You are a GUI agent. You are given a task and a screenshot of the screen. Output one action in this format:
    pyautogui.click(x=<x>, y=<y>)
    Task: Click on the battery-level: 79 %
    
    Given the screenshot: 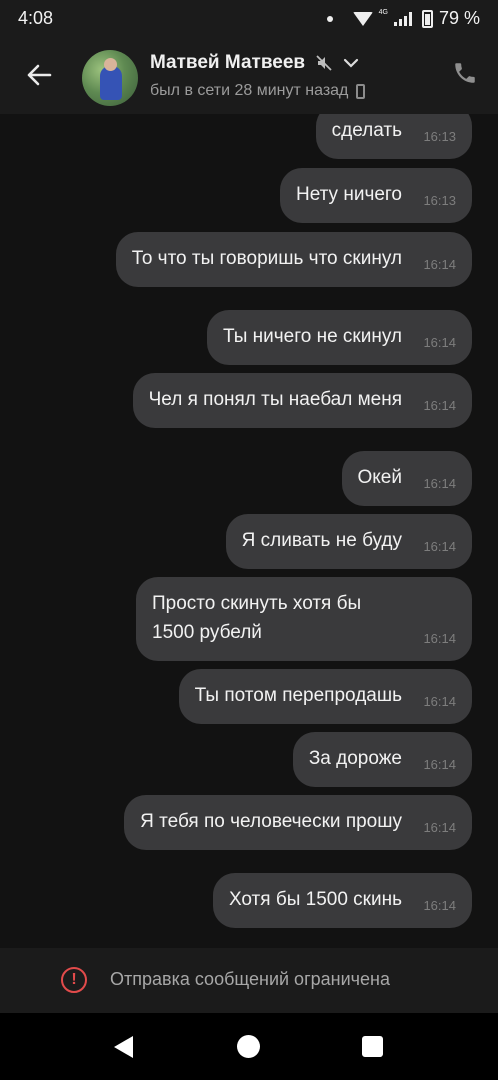 What is the action you would take?
    pyautogui.click(x=459, y=18)
    